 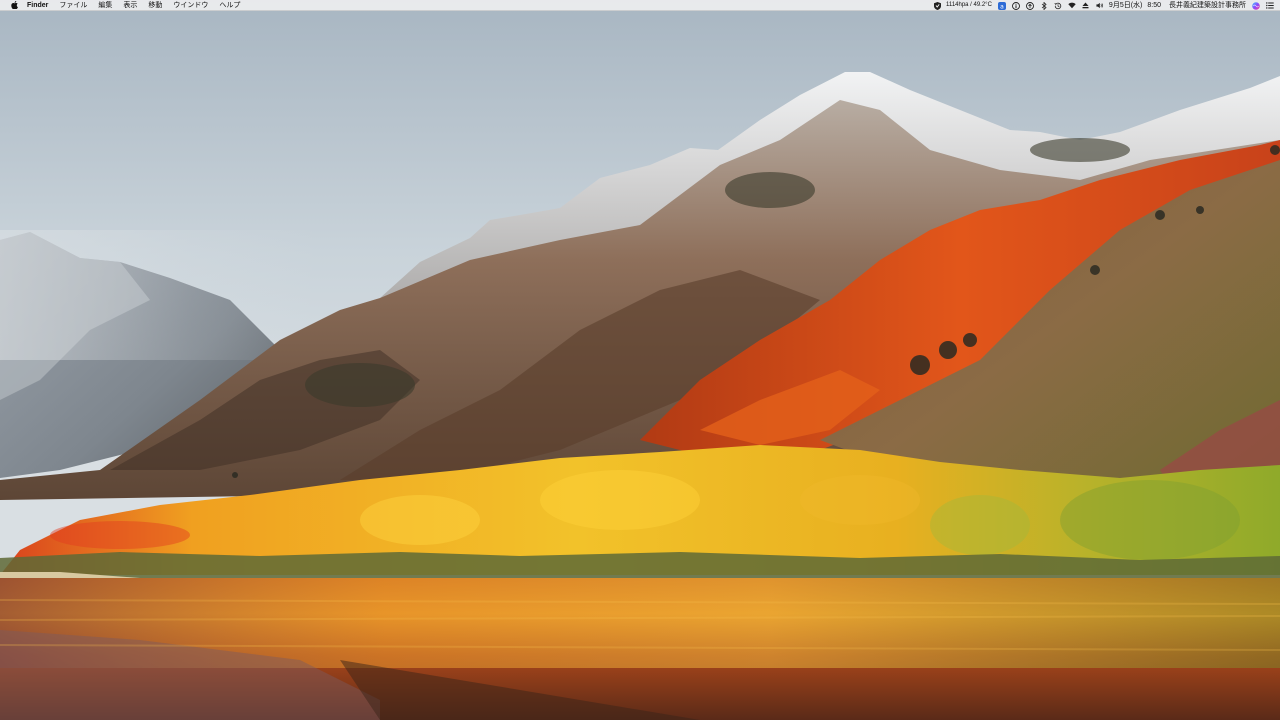 I want to click on bluetooth-icon, so click(x=1044, y=5).